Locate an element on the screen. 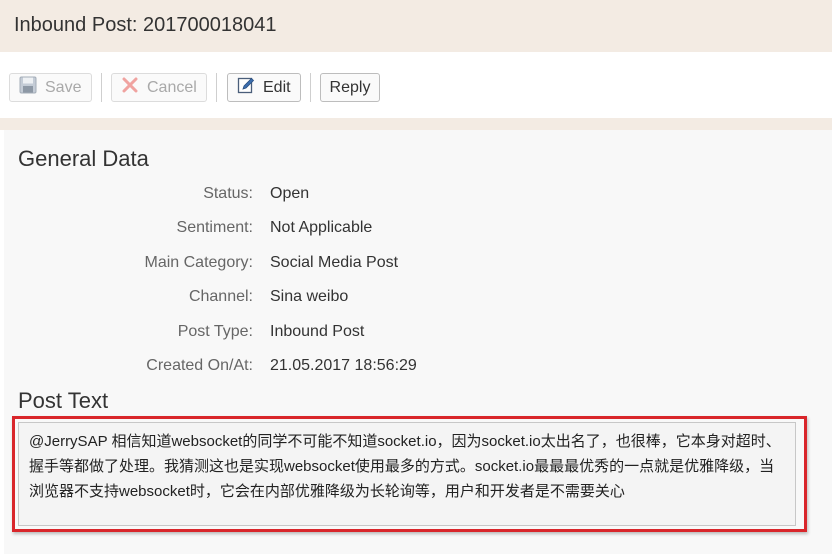  general-data-title: General Data is located at coordinates (83, 158).